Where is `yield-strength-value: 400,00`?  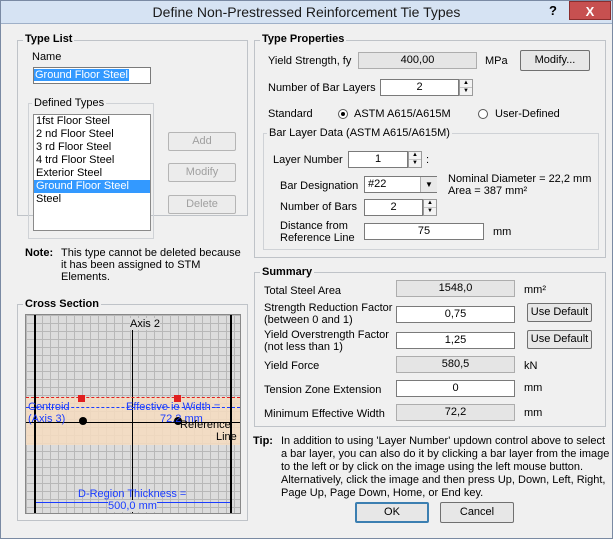 yield-strength-value: 400,00 is located at coordinates (417, 60).